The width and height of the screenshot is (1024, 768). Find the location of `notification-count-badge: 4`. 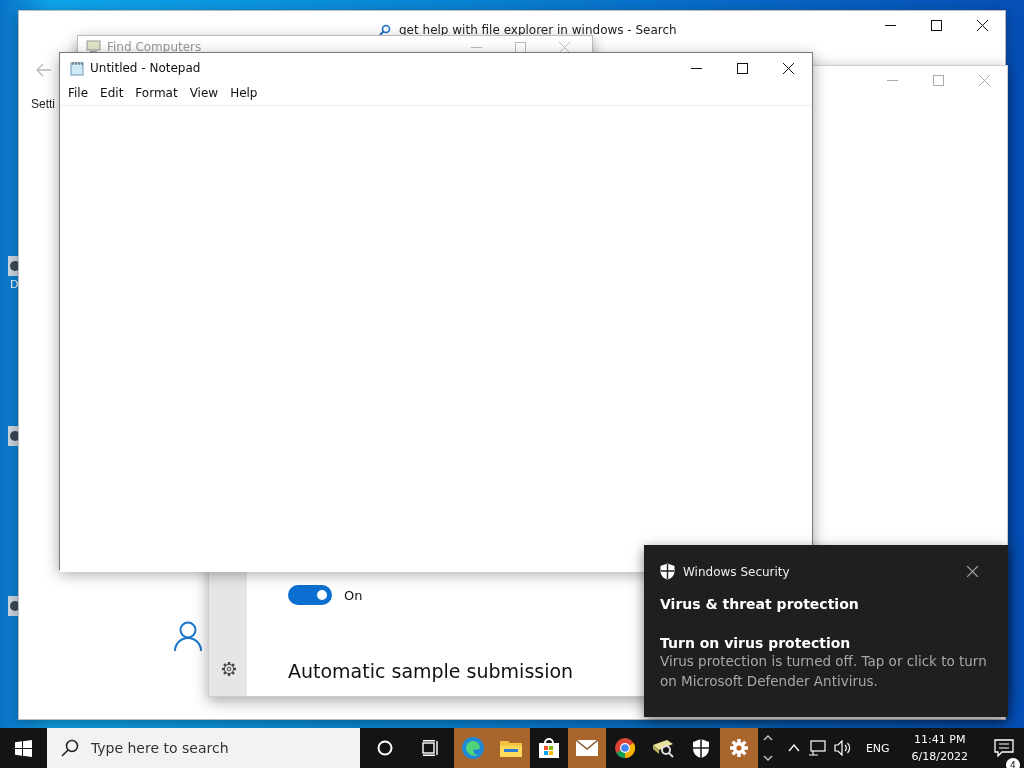

notification-count-badge: 4 is located at coordinates (1013, 763).